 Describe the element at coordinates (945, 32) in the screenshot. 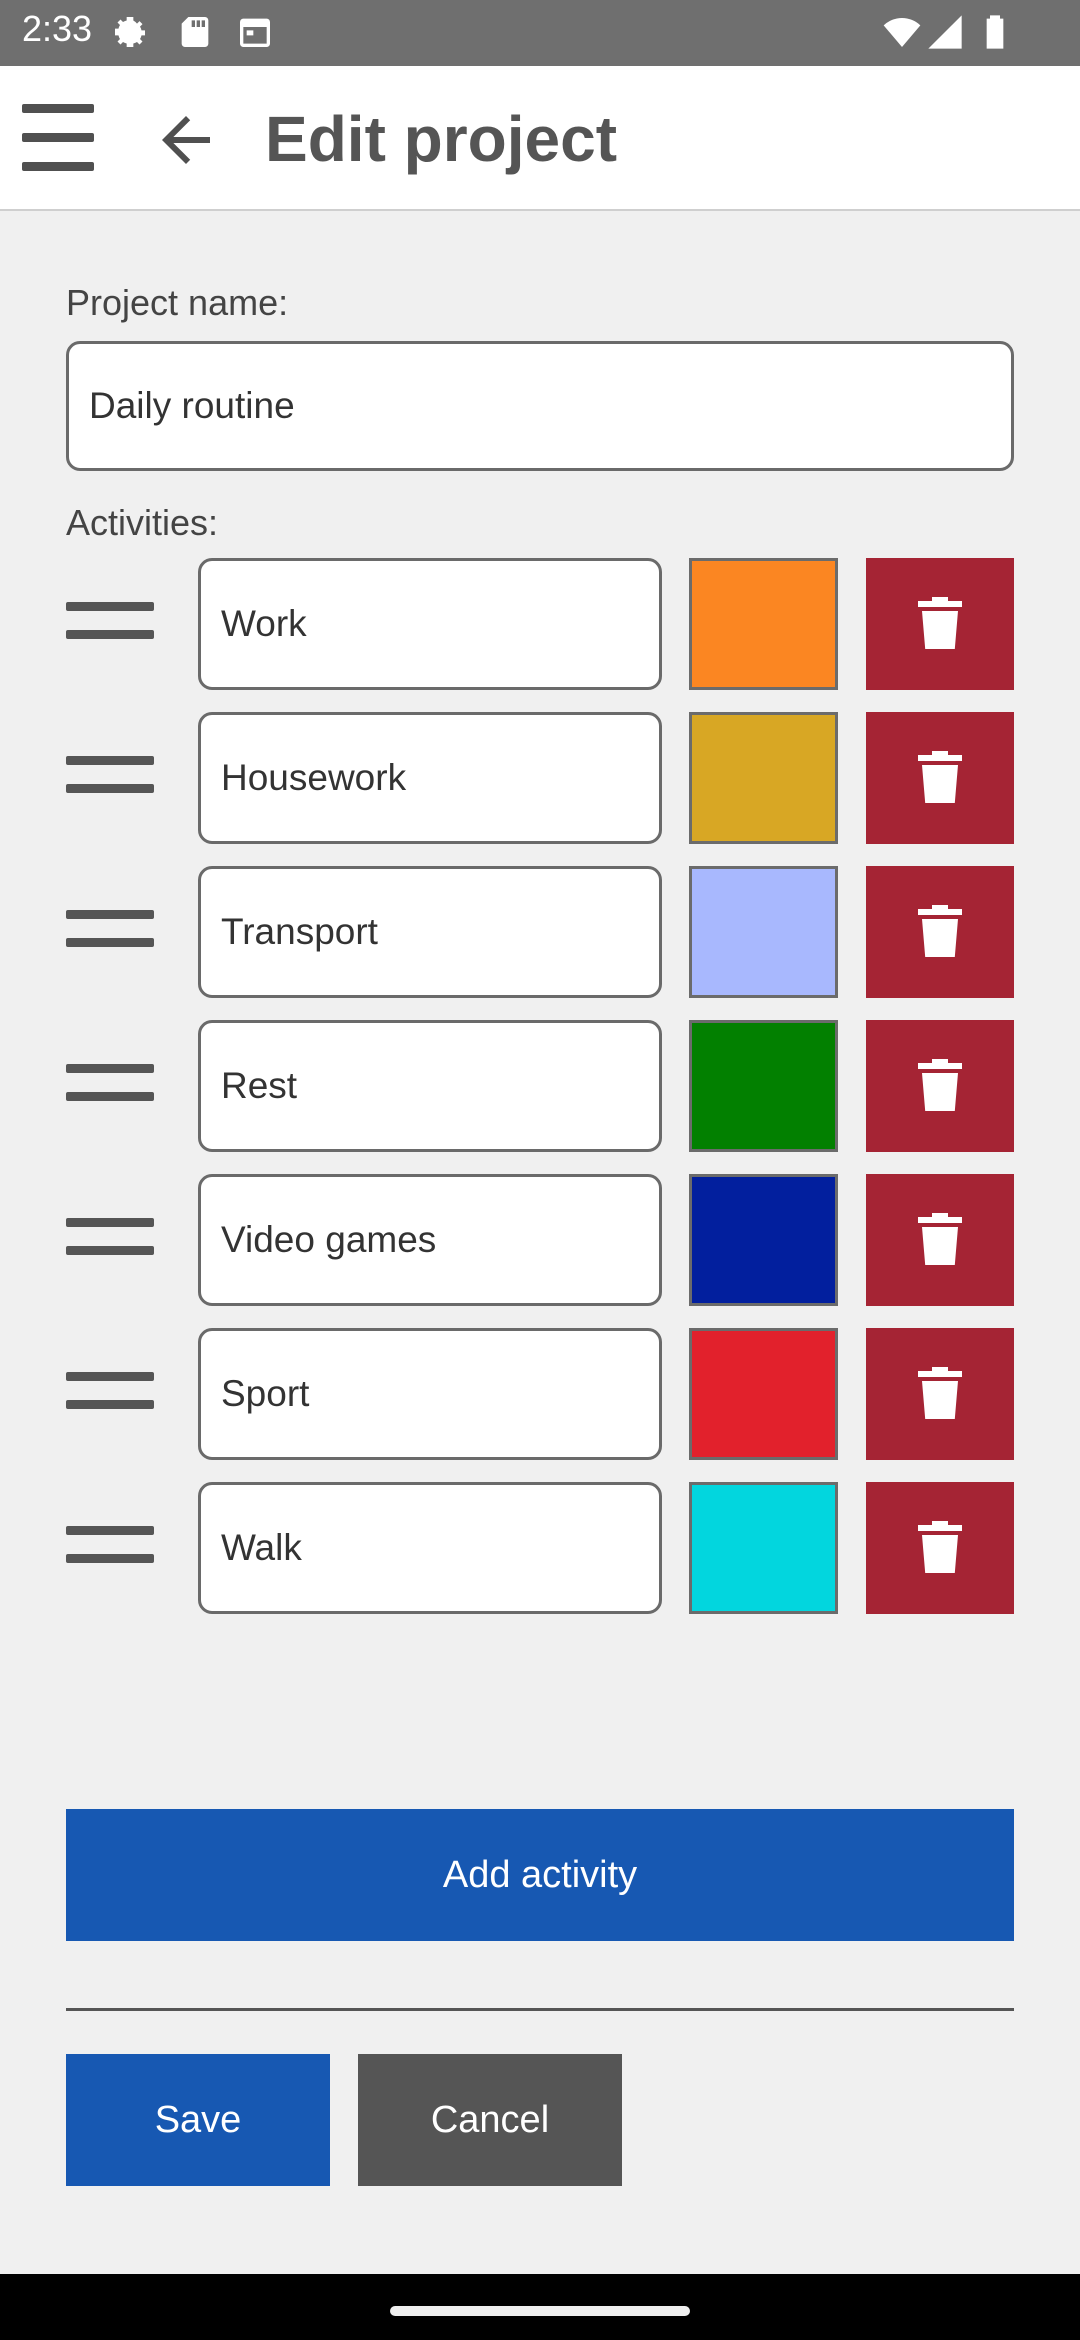

I see `cell-signal-icon` at that location.